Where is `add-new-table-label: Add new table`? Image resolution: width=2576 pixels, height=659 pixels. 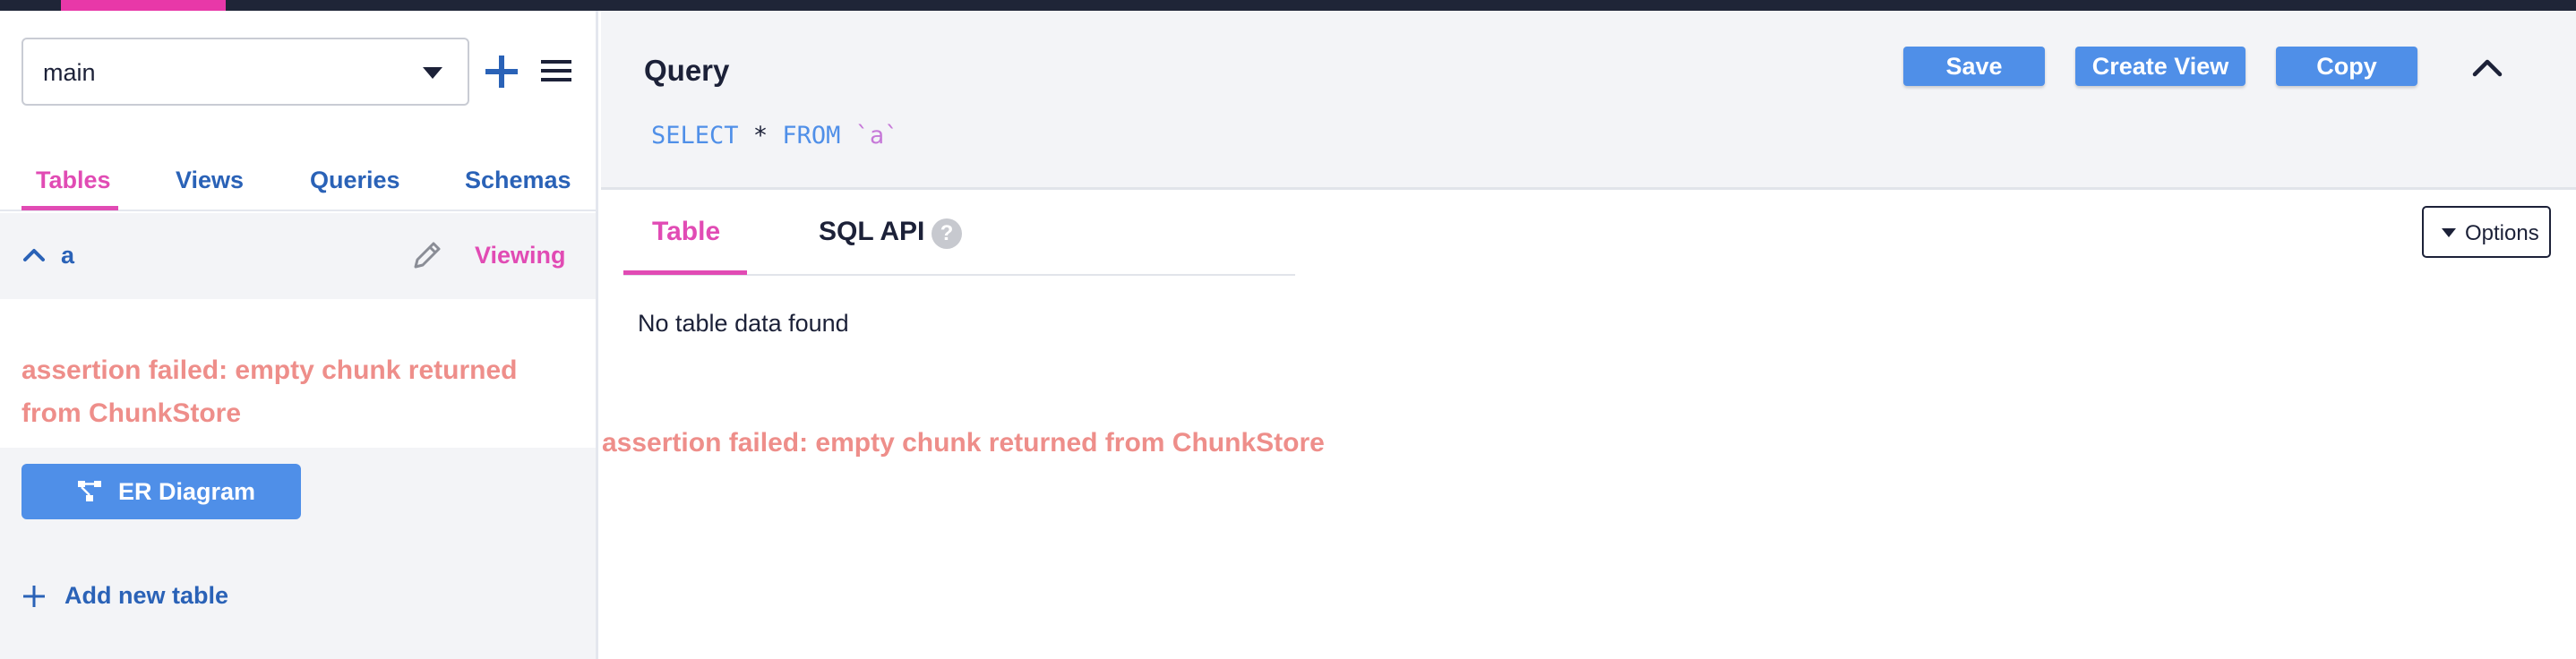
add-new-table-label: Add new table is located at coordinates (146, 595).